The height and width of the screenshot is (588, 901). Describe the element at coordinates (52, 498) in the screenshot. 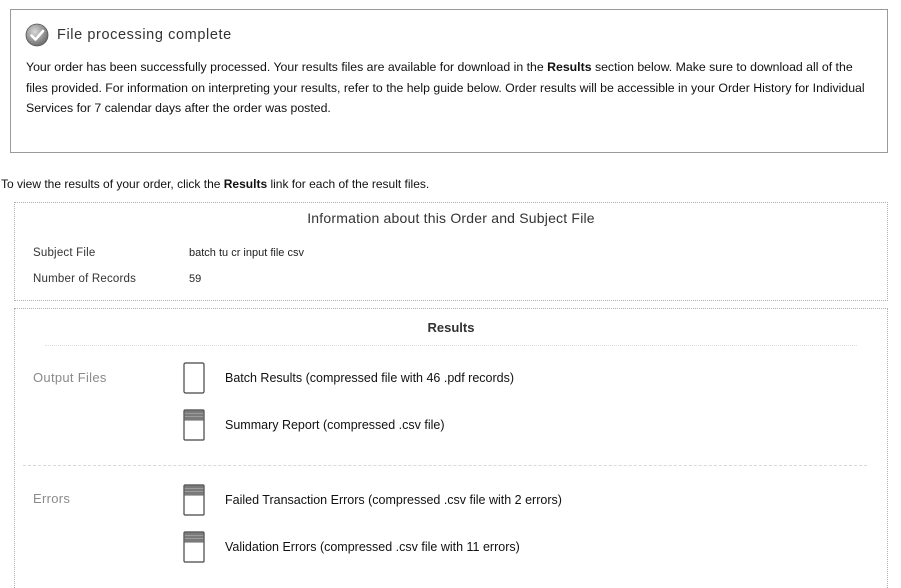

I see `errors-label: Errors` at that location.